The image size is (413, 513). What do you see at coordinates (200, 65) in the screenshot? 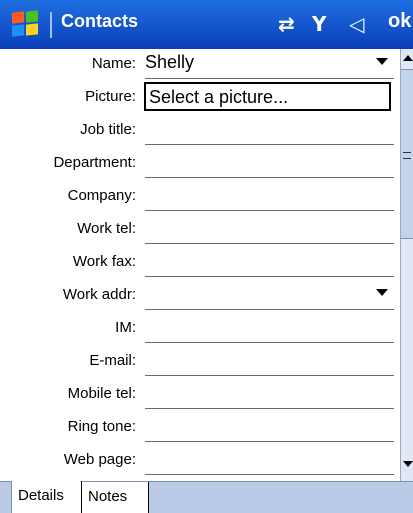
I see `name-row: Name: Shelly` at bounding box center [200, 65].